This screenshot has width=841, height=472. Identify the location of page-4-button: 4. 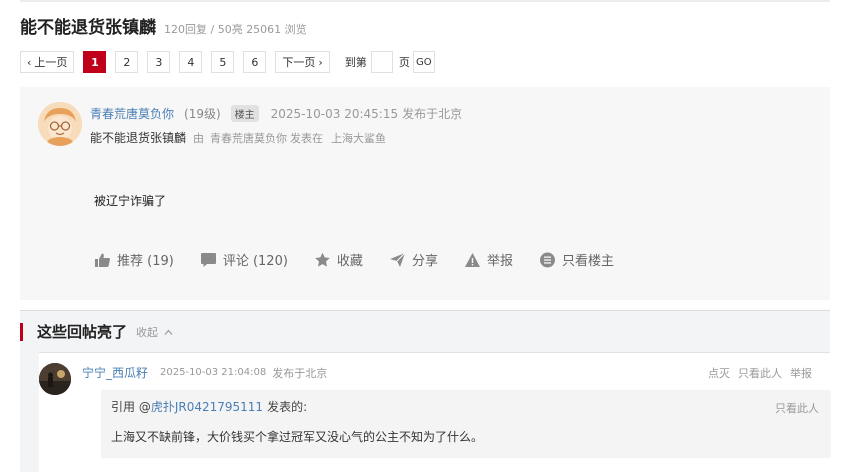
(191, 62).